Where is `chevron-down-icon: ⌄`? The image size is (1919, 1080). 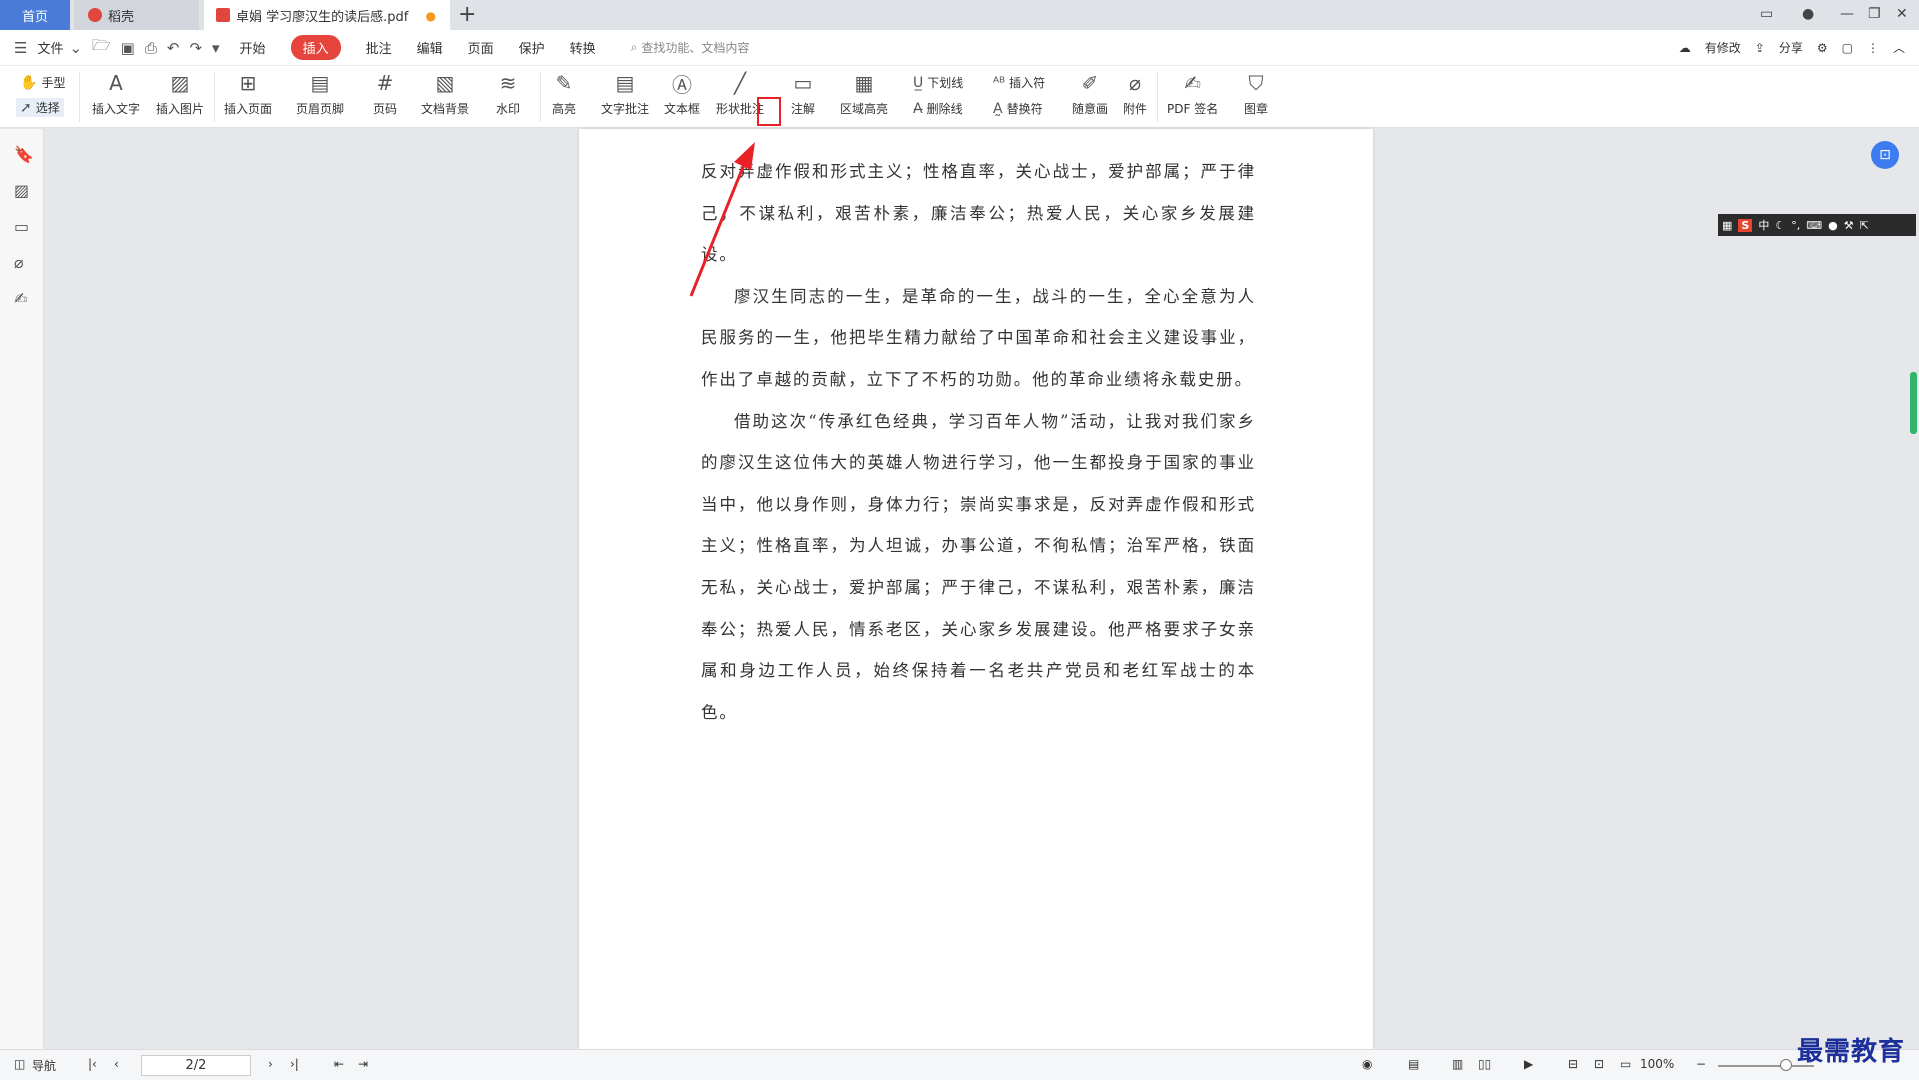
chevron-down-icon: ⌄ is located at coordinates (75, 48).